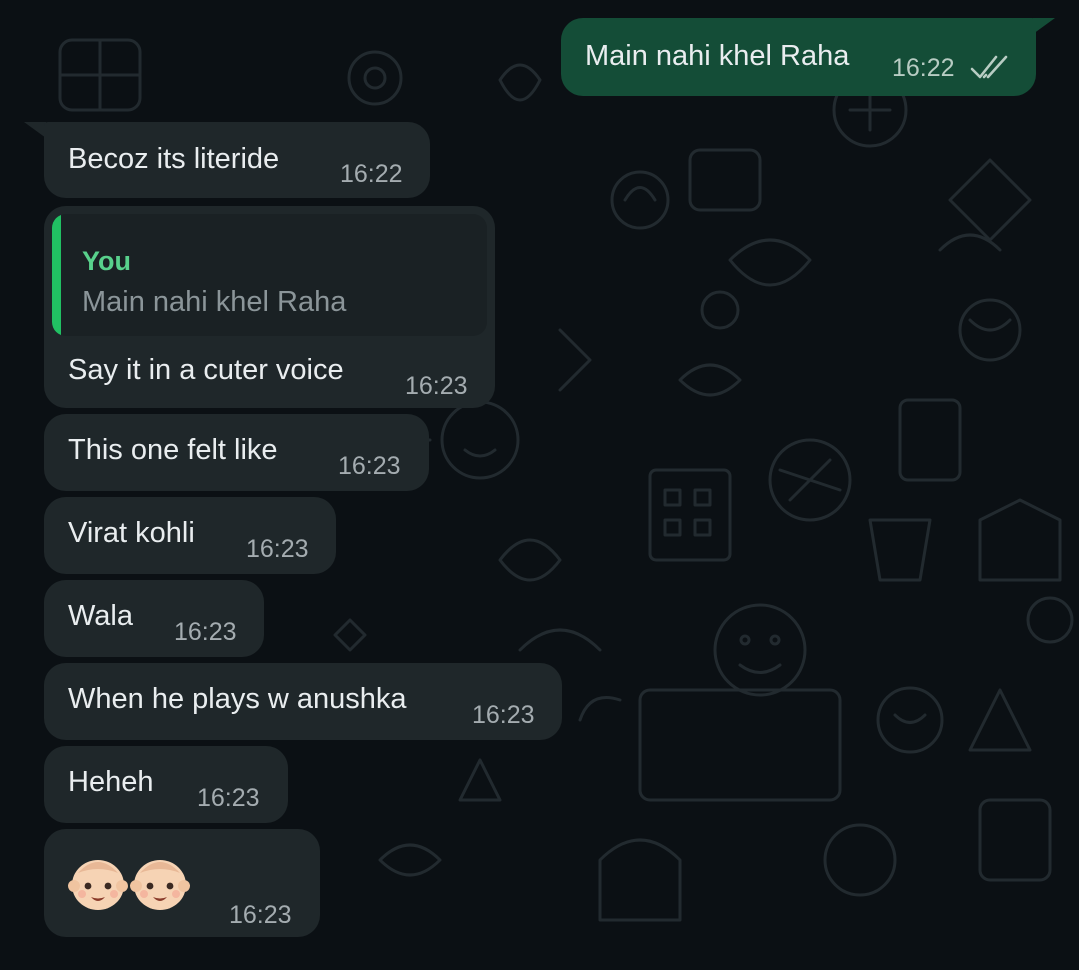  I want to click on outgoing-message: Main nahi khel Raha 16:22, so click(798, 57).